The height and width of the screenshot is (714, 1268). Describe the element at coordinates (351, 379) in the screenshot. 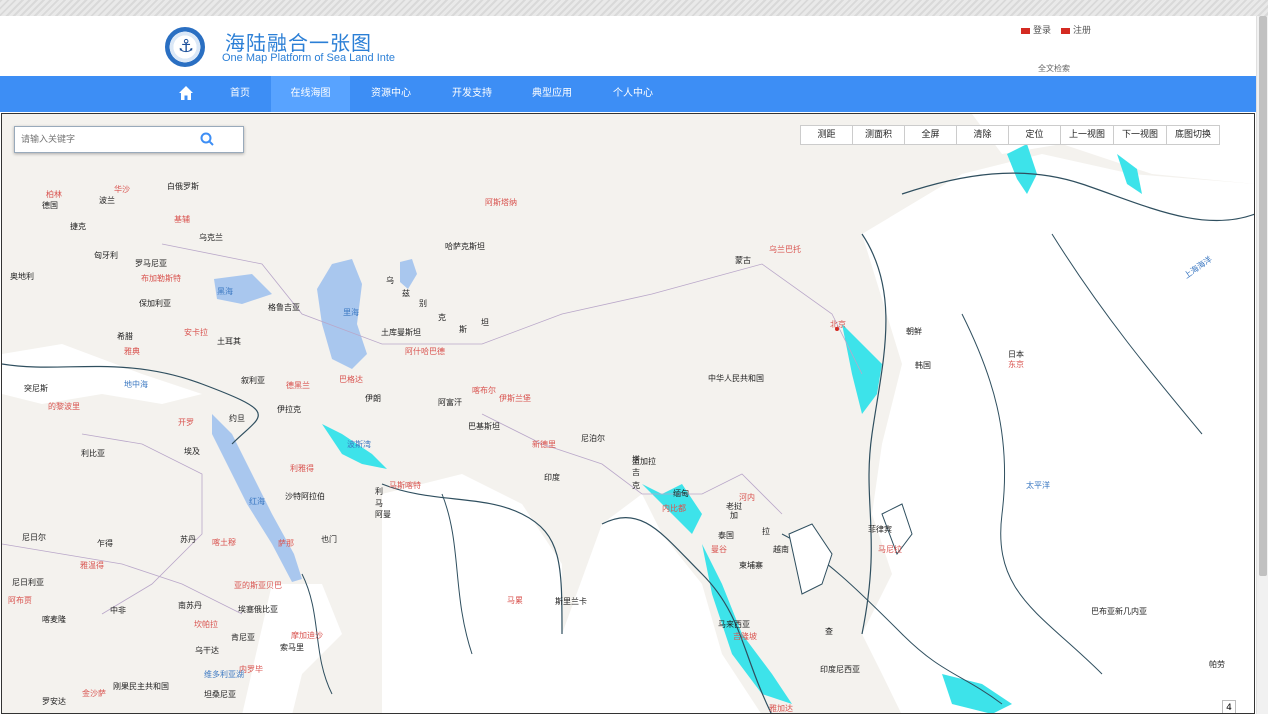

I see `map-label: 巴格达` at that location.